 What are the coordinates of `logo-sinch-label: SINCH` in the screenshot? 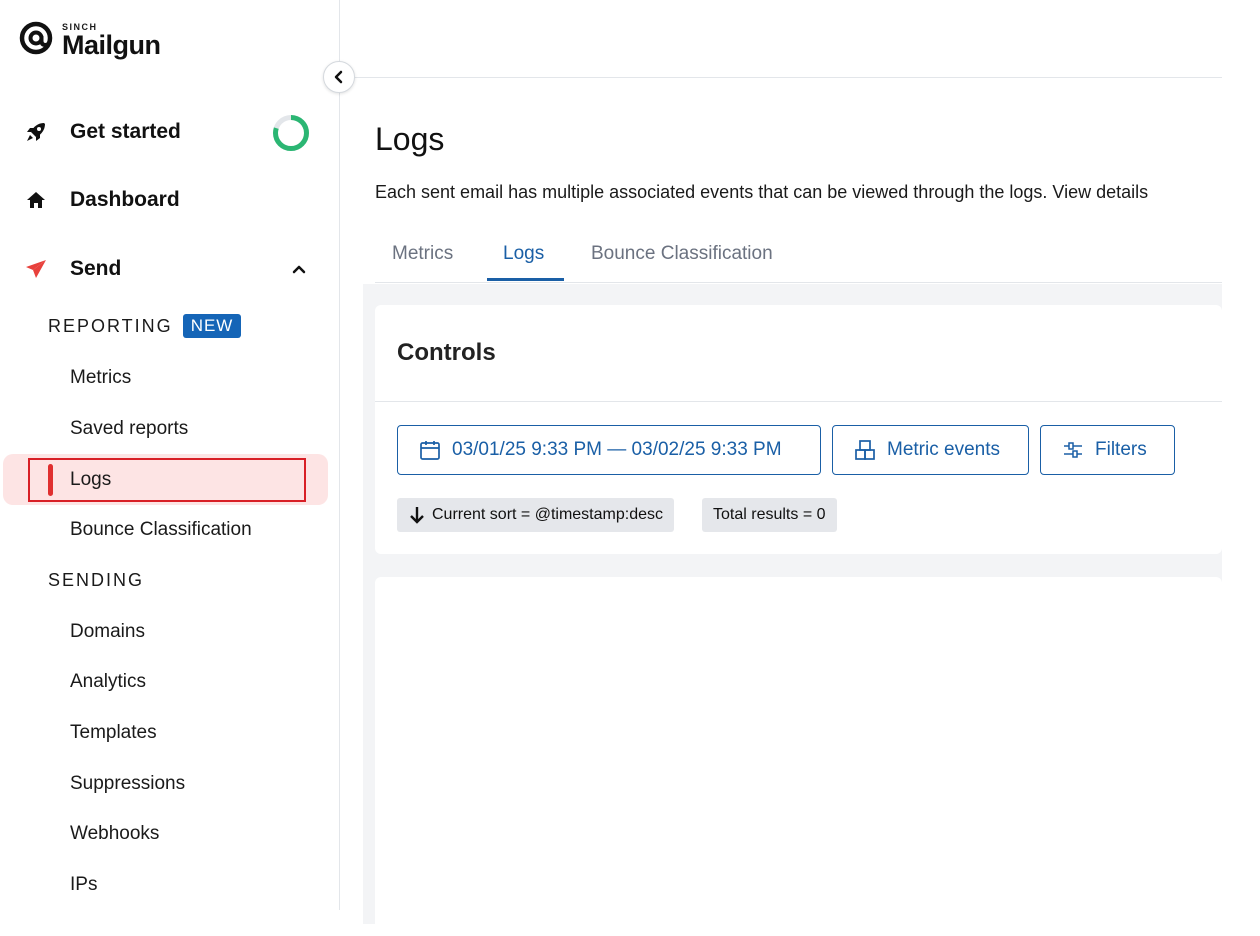 It's located at (80, 27).